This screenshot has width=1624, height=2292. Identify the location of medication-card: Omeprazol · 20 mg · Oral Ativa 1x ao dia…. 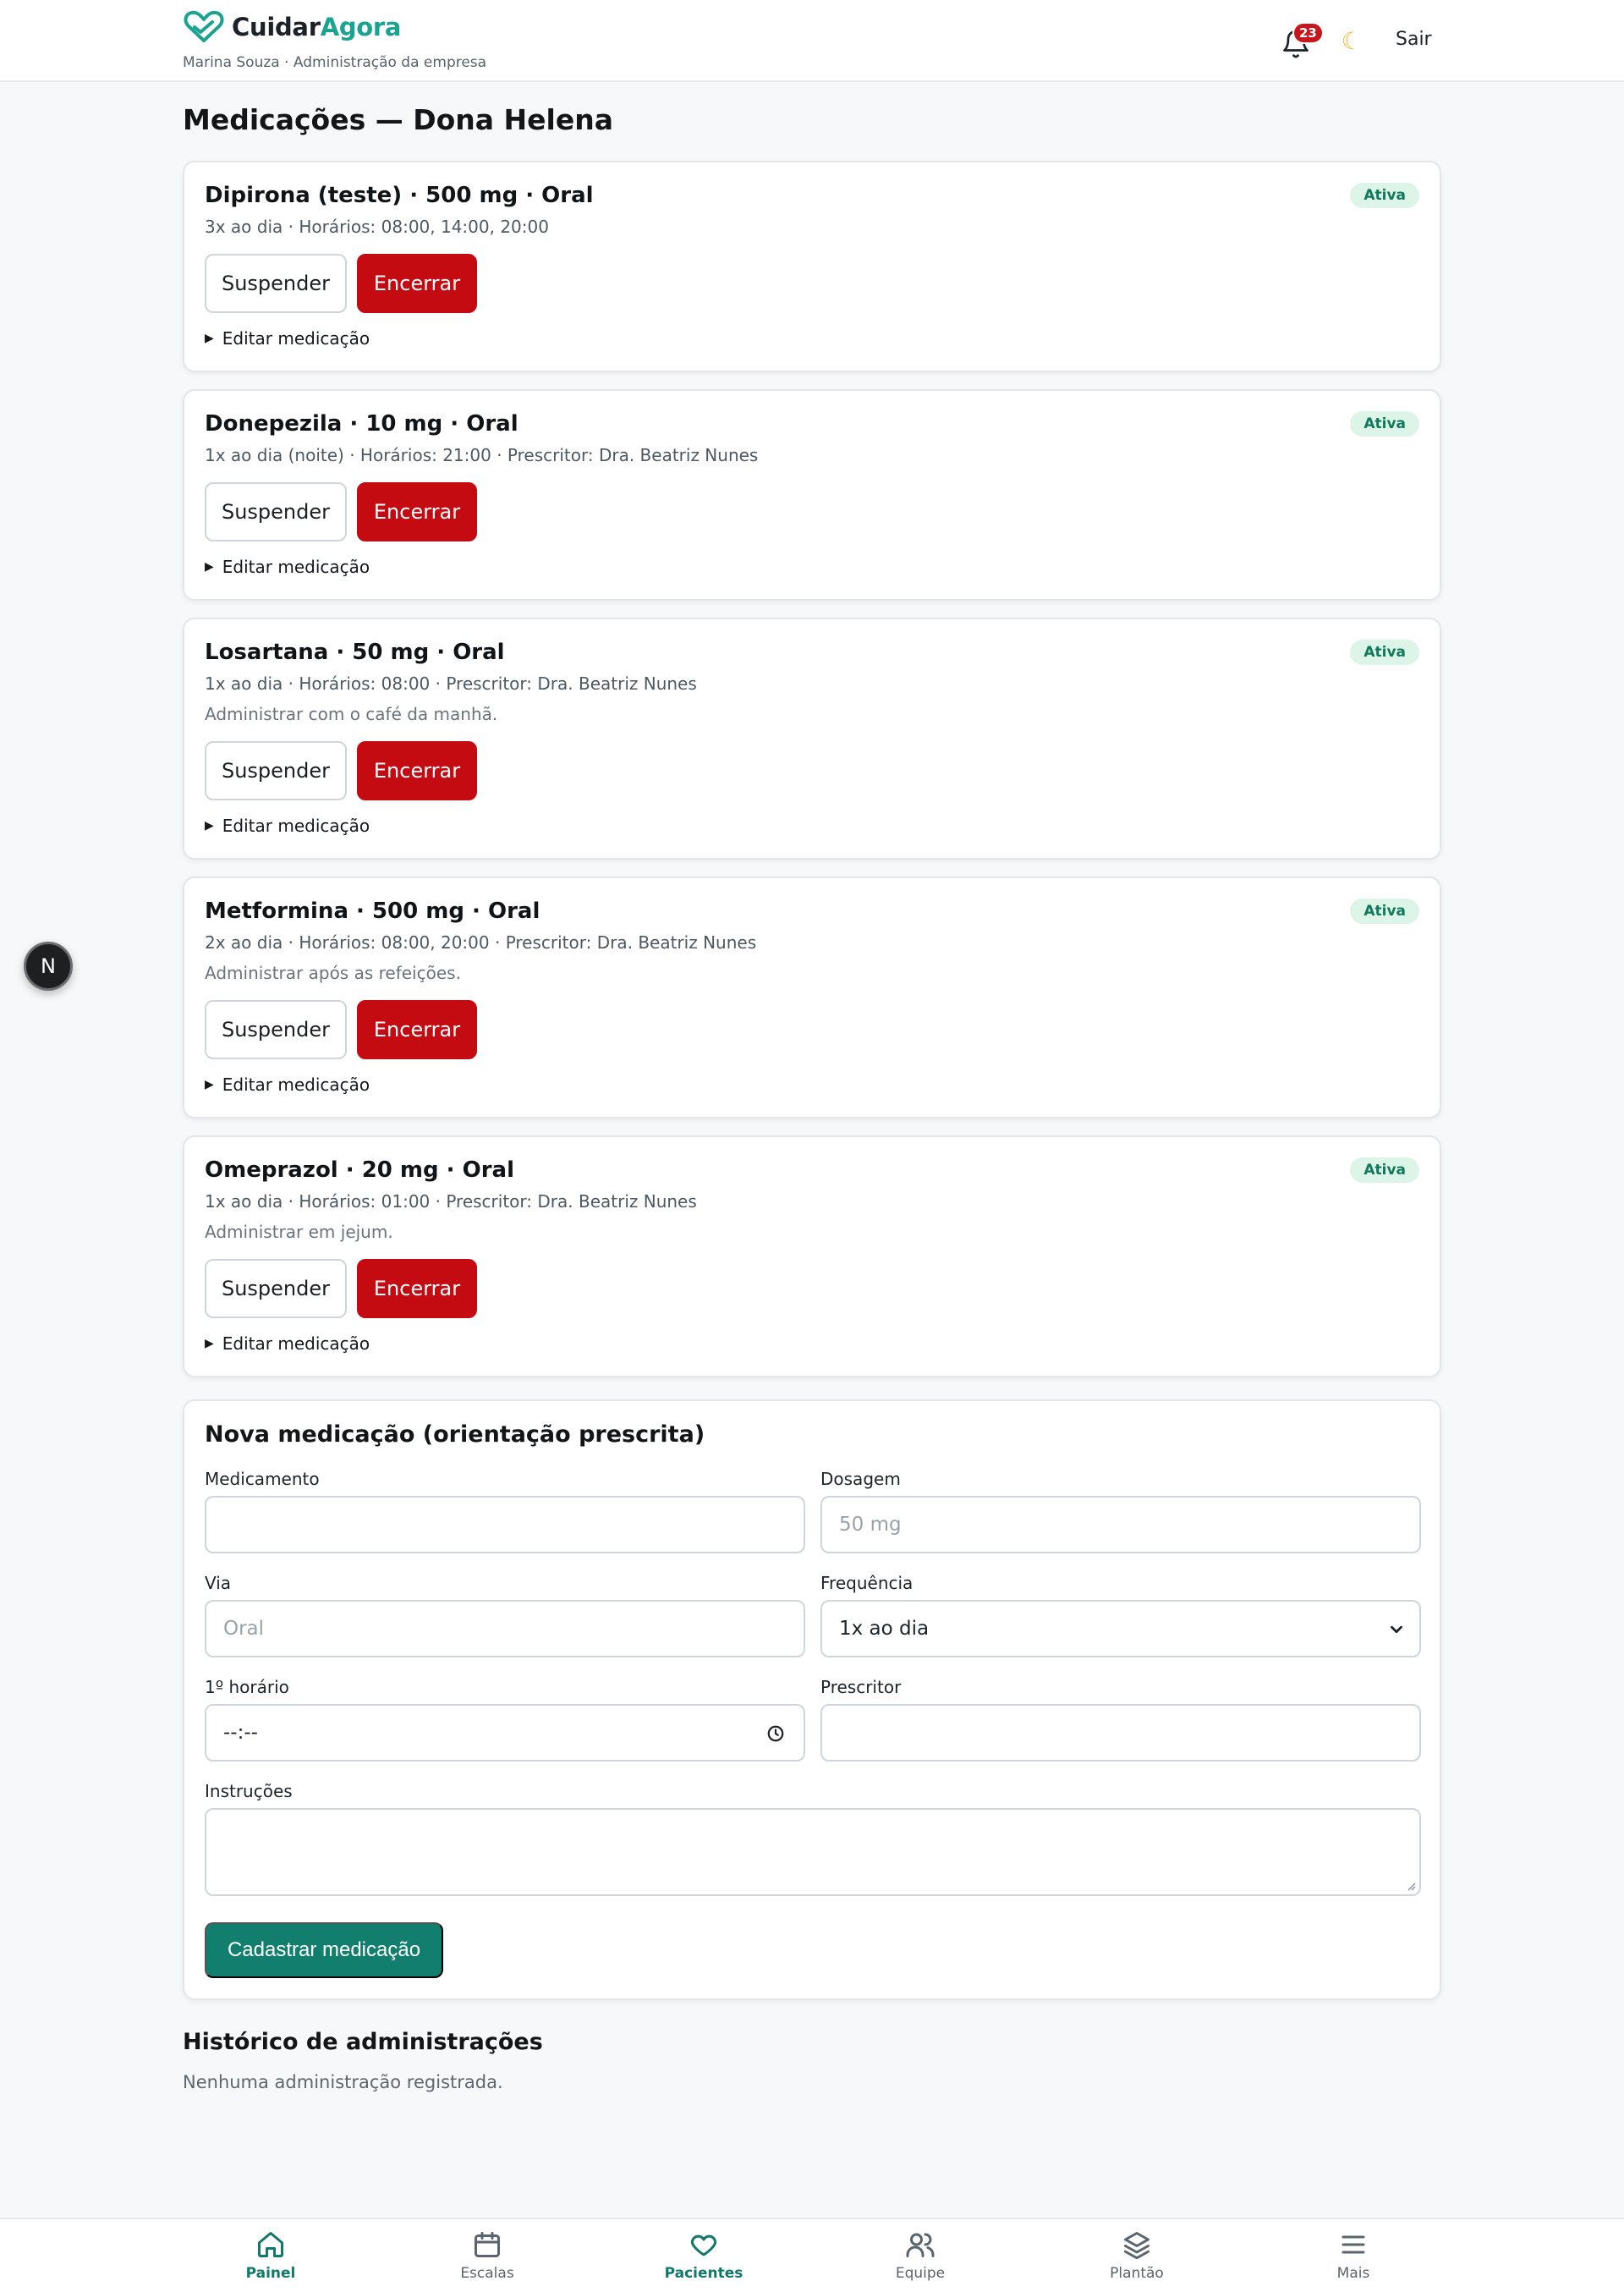
(812, 1256).